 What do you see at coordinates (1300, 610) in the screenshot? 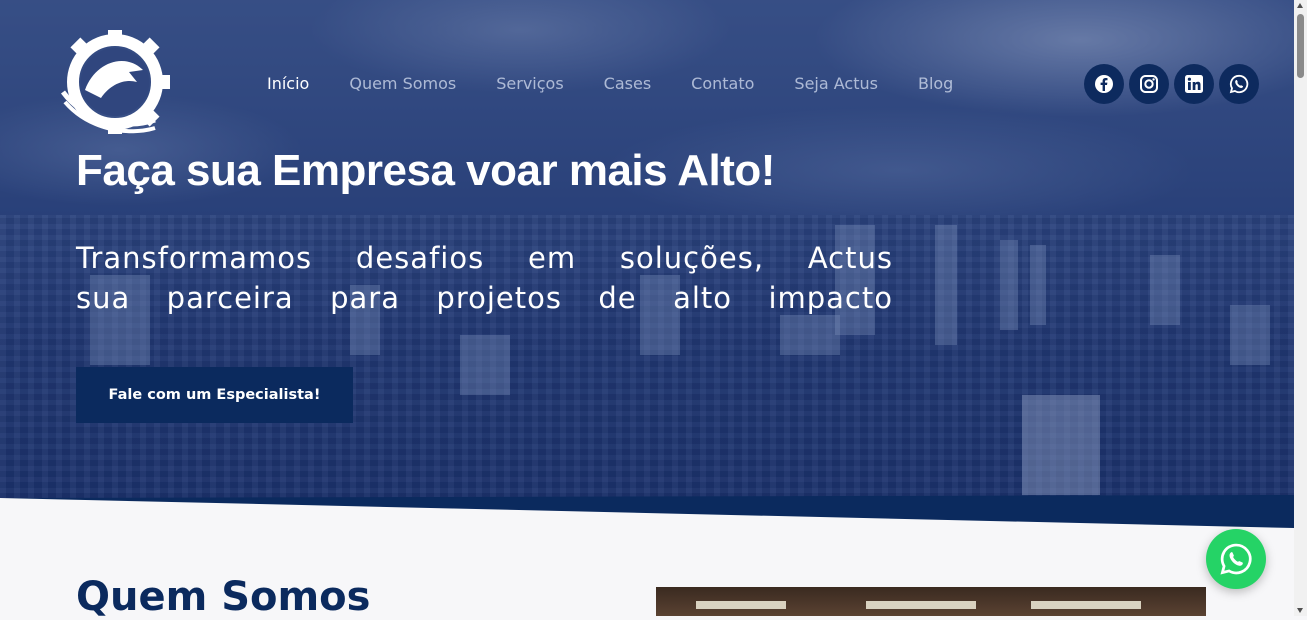
I see `scroll-down-arrow-icon` at bounding box center [1300, 610].